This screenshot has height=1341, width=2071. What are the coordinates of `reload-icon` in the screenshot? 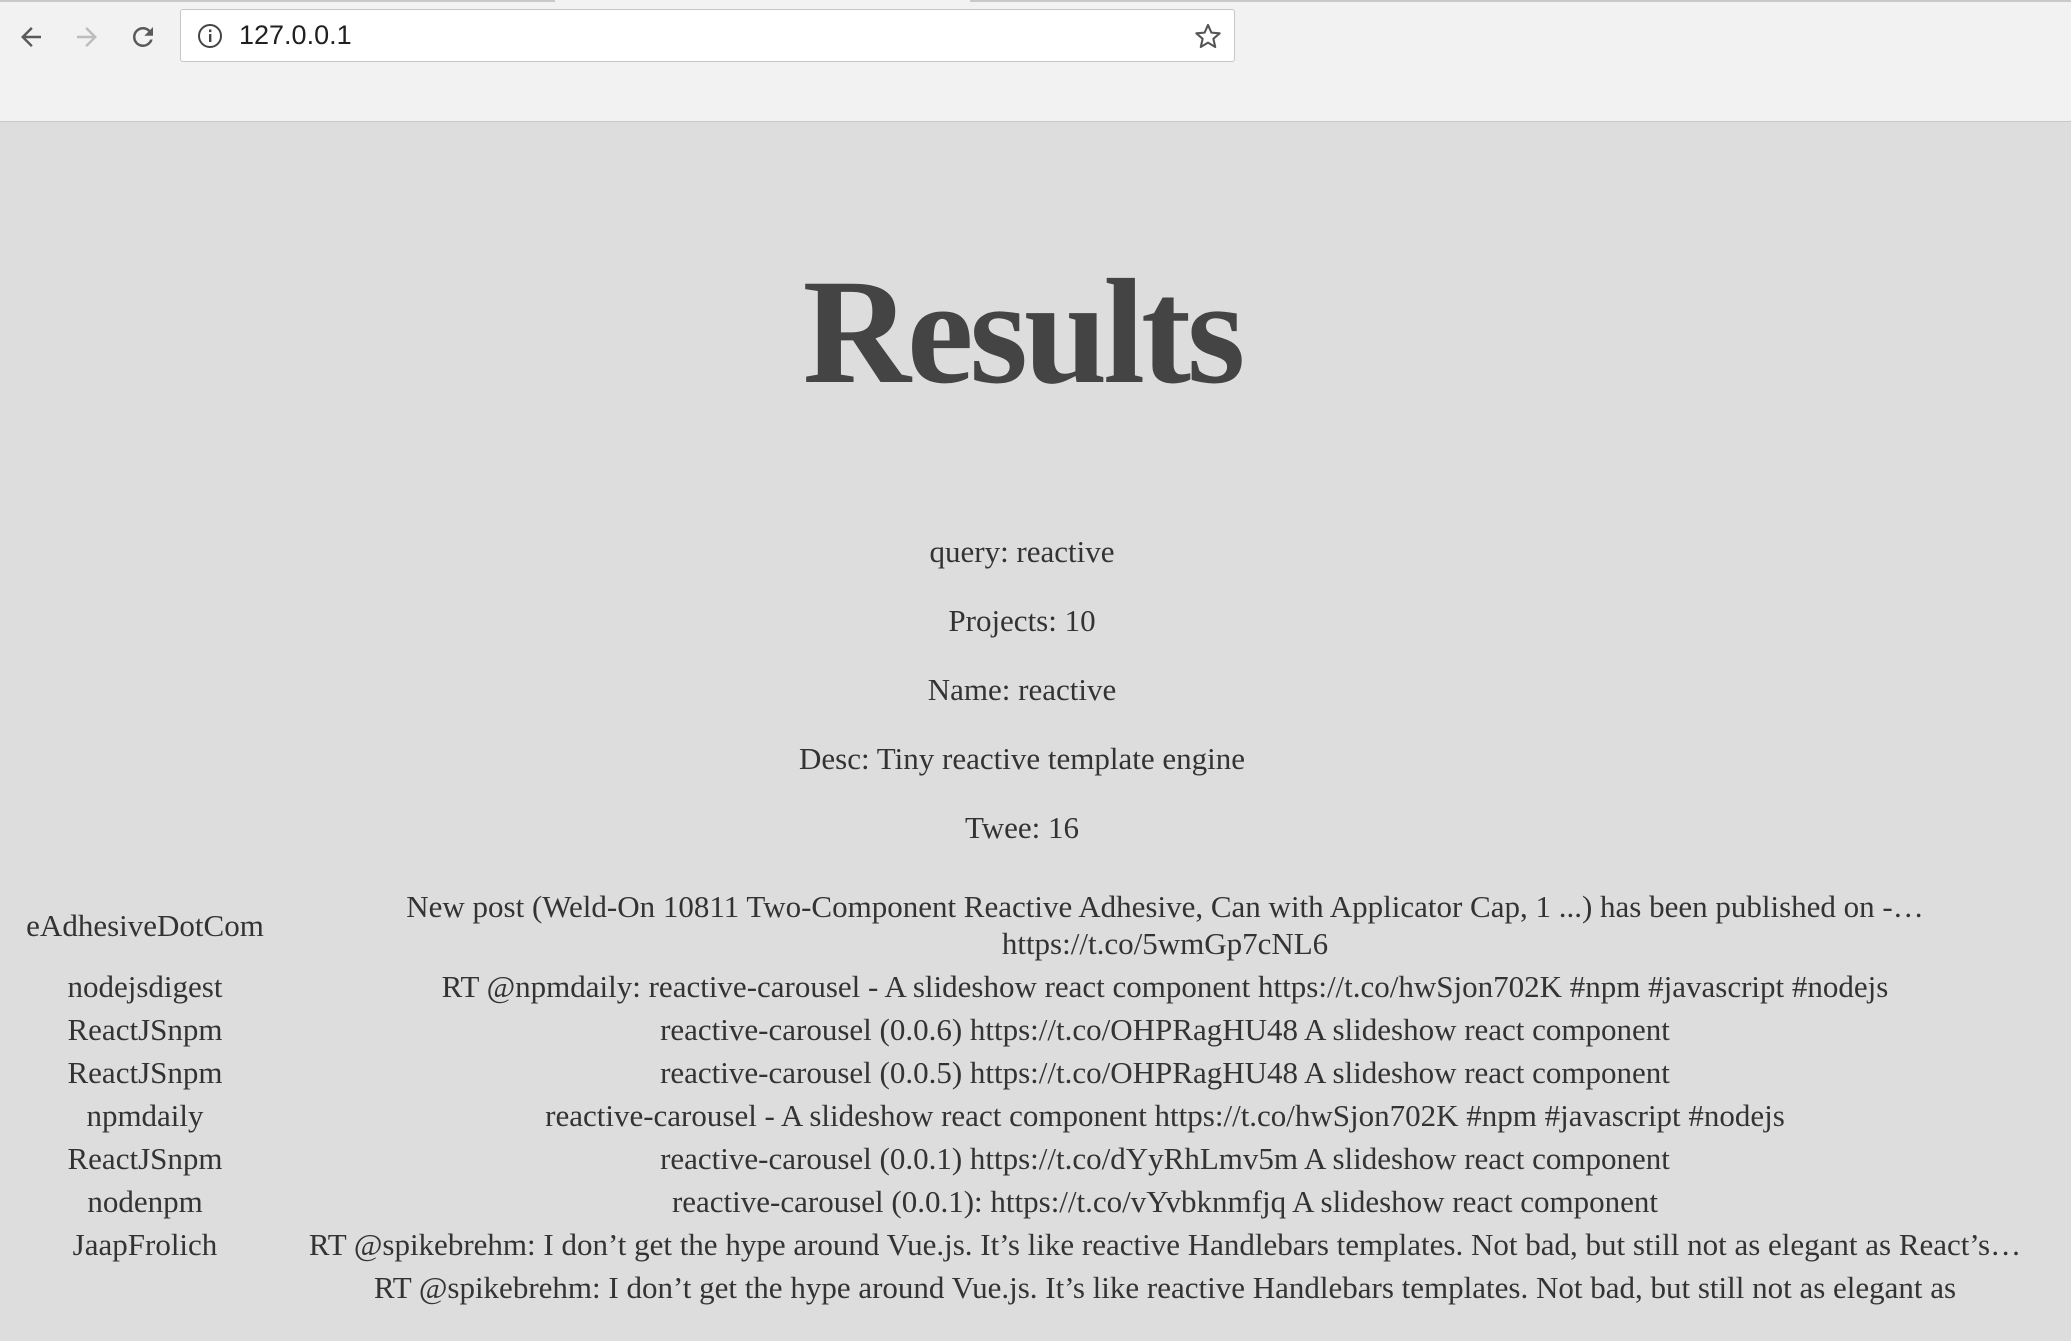 It's located at (143, 37).